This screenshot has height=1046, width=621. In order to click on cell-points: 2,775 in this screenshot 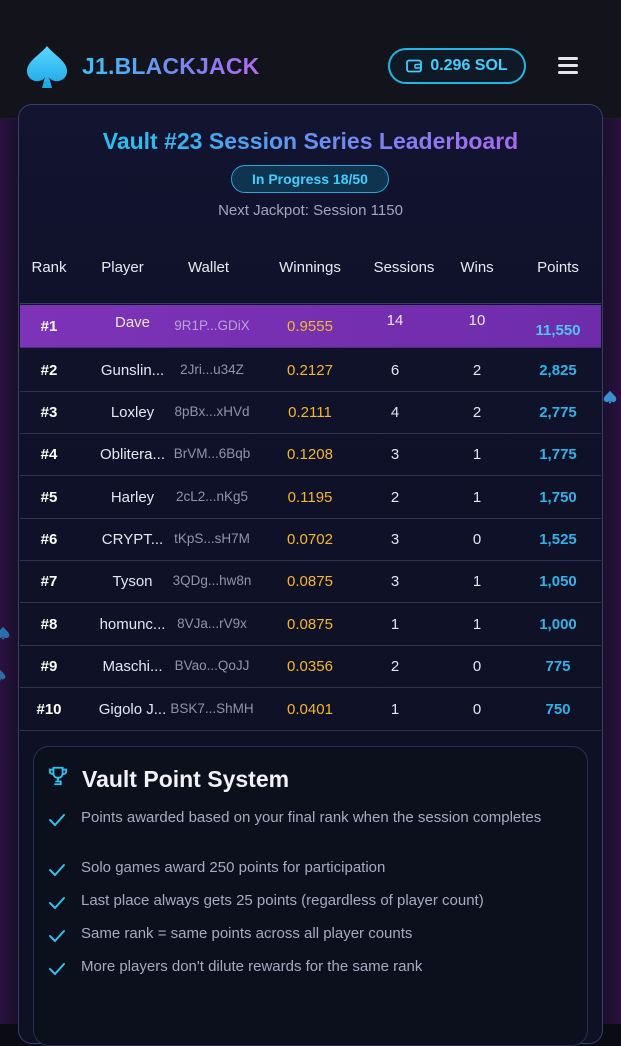, I will do `click(558, 412)`.